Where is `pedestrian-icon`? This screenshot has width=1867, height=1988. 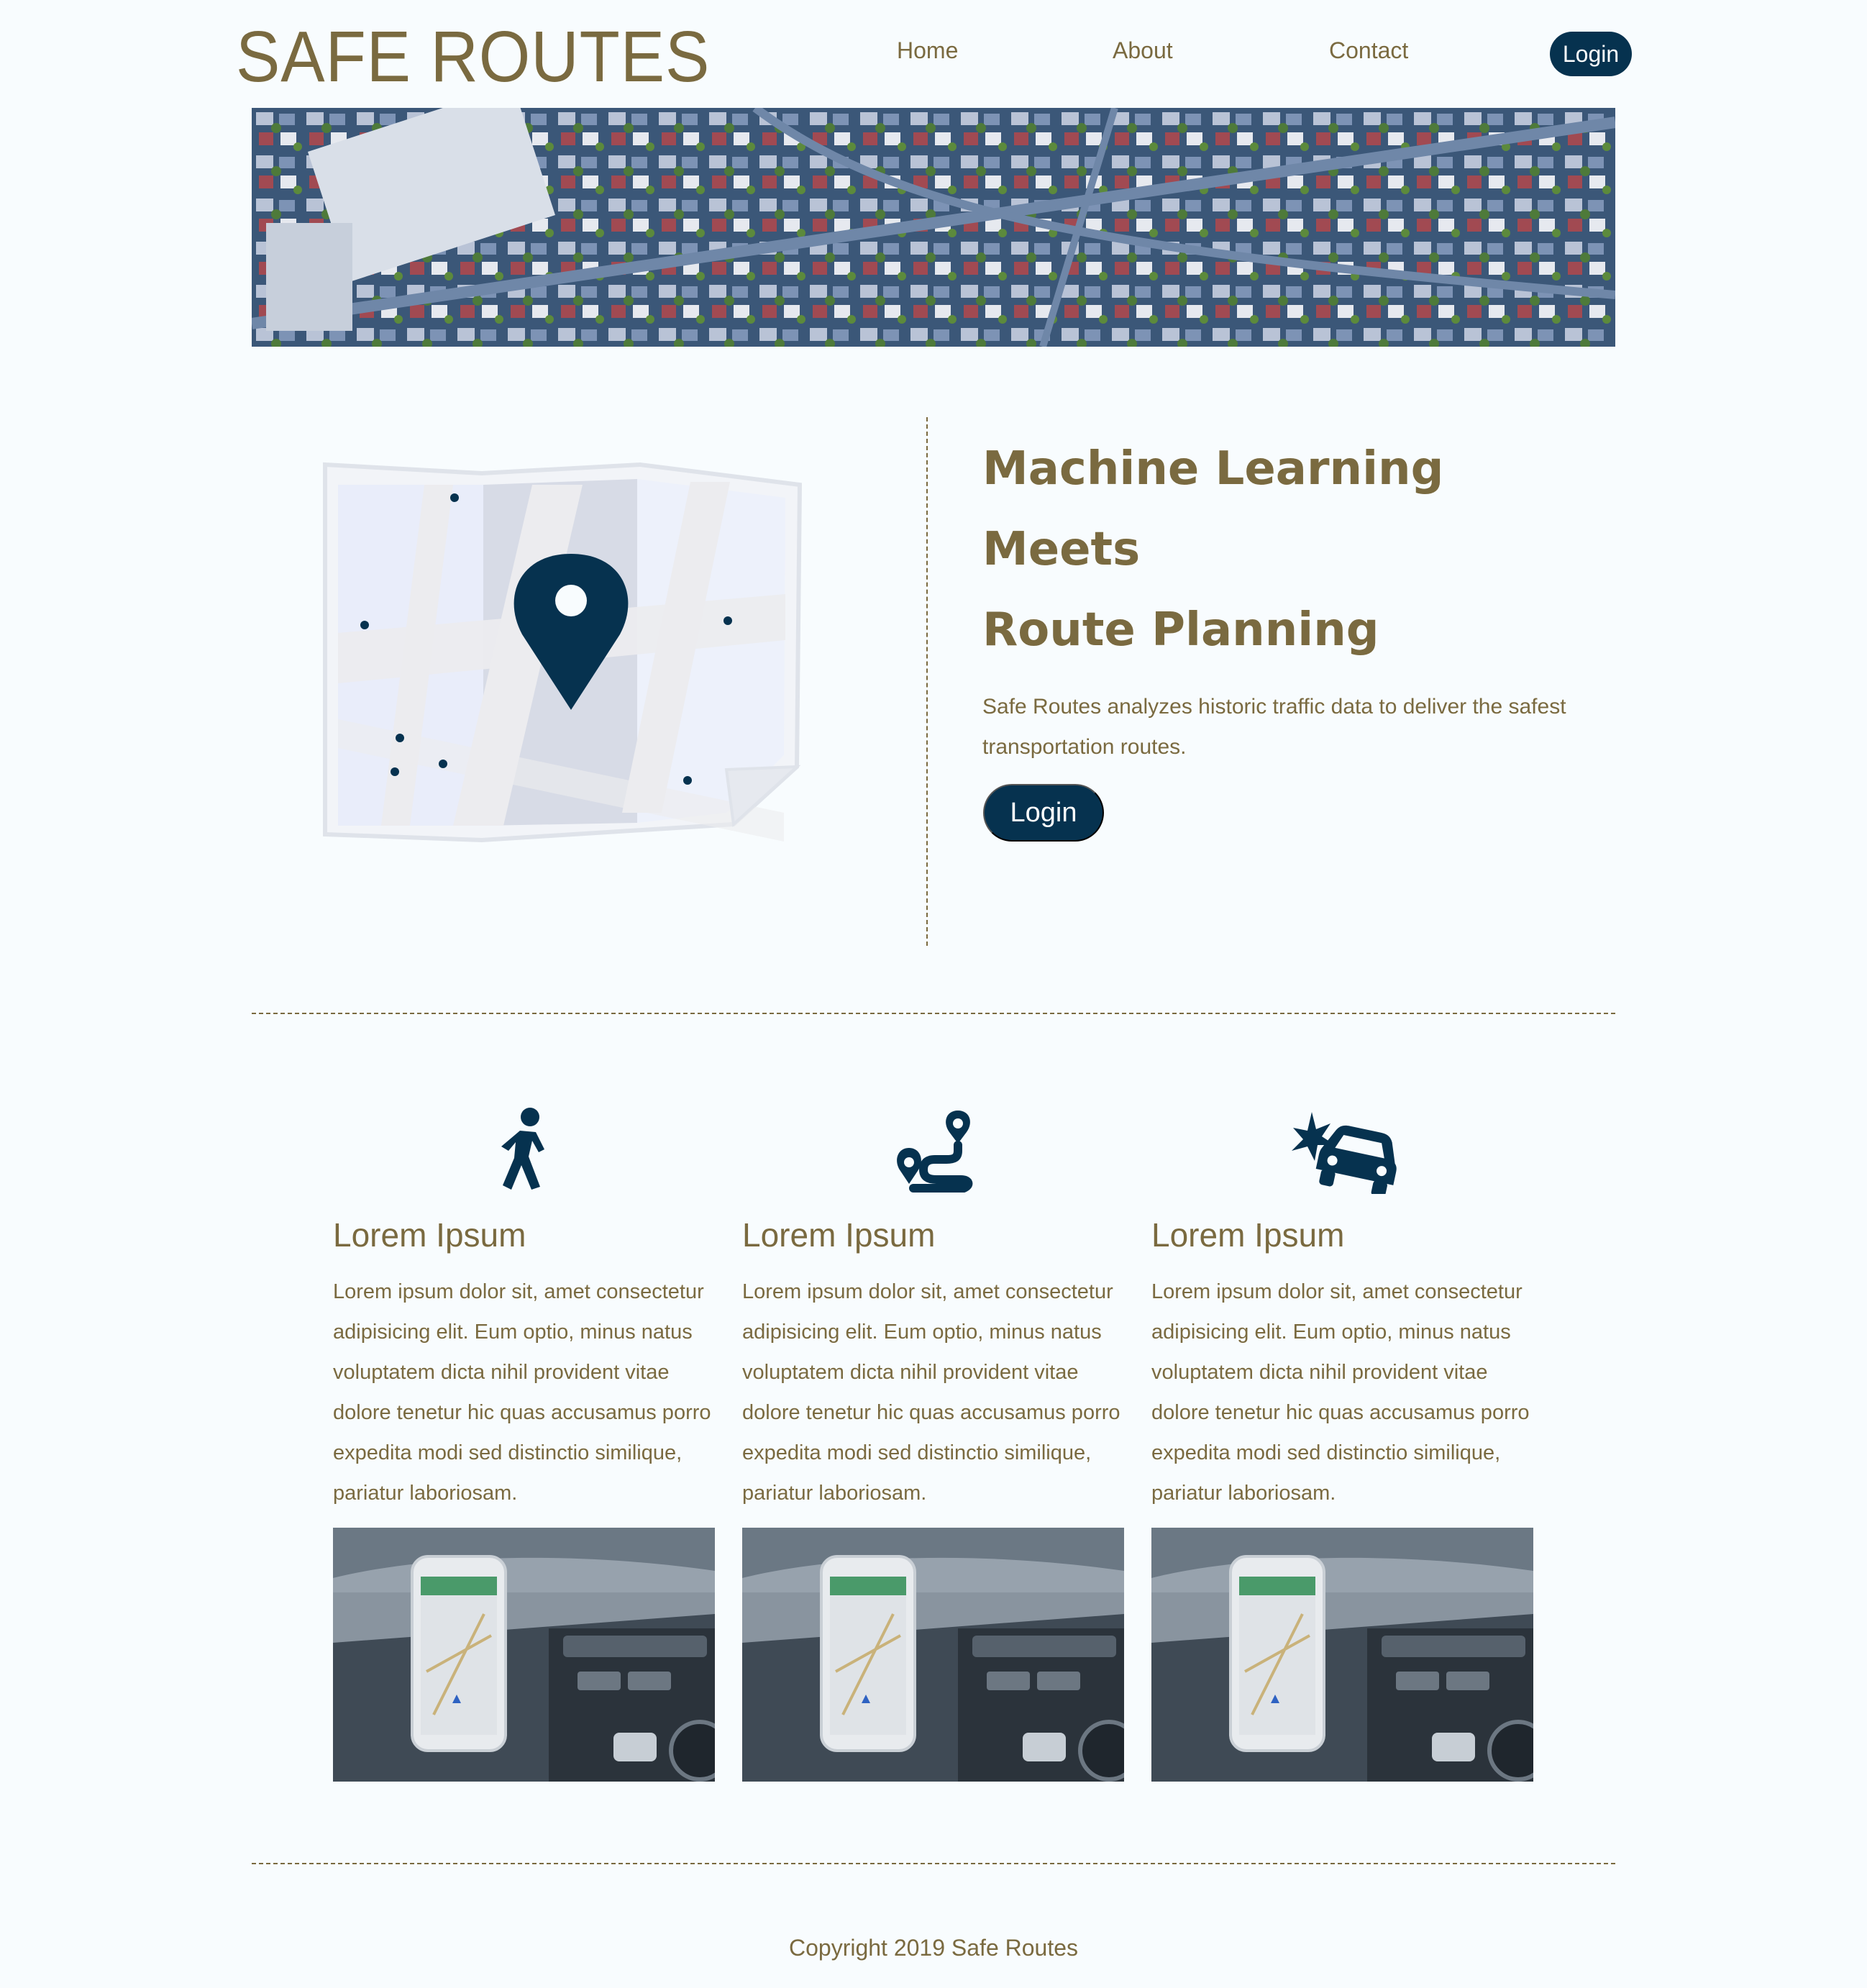 pedestrian-icon is located at coordinates (522, 1149).